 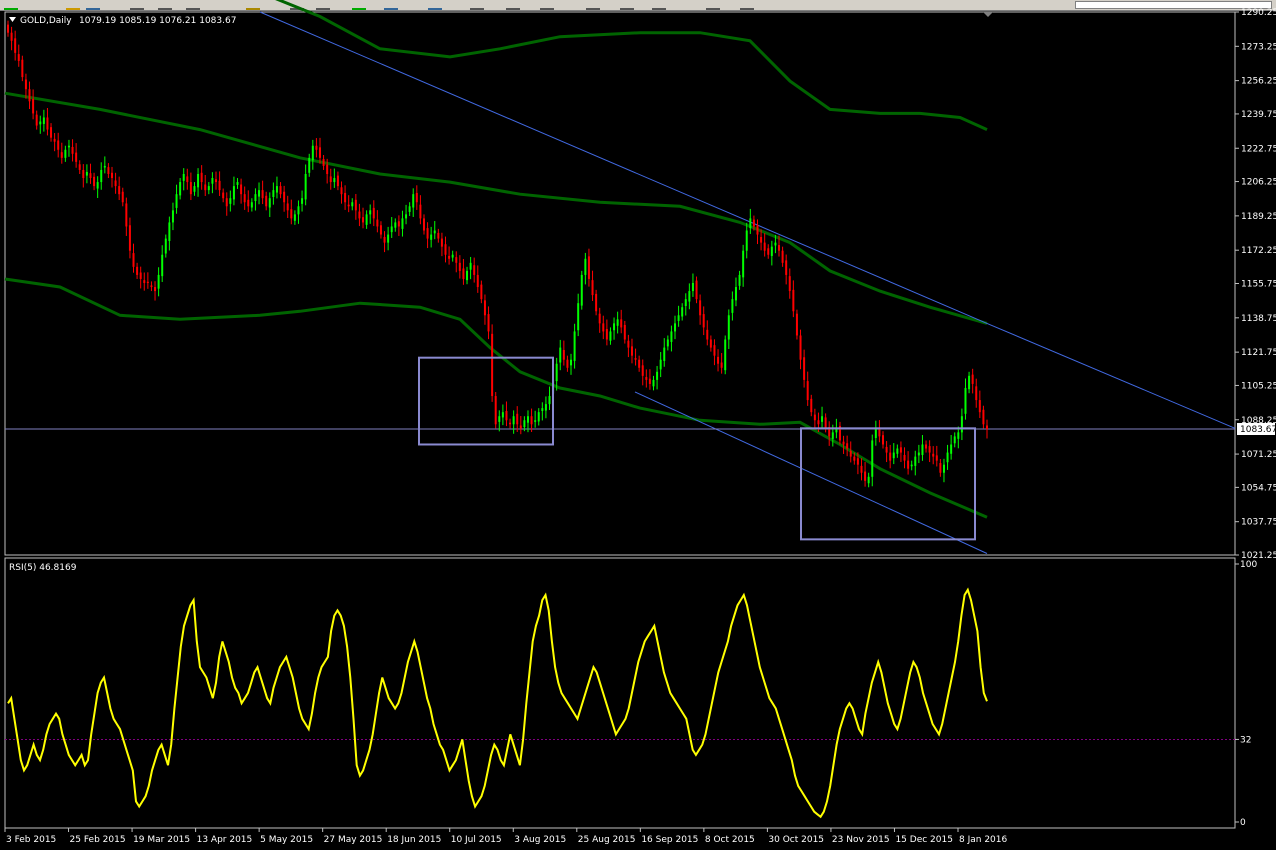 What do you see at coordinates (1258, 183) in the screenshot?
I see `price-tick-label: 1206.25` at bounding box center [1258, 183].